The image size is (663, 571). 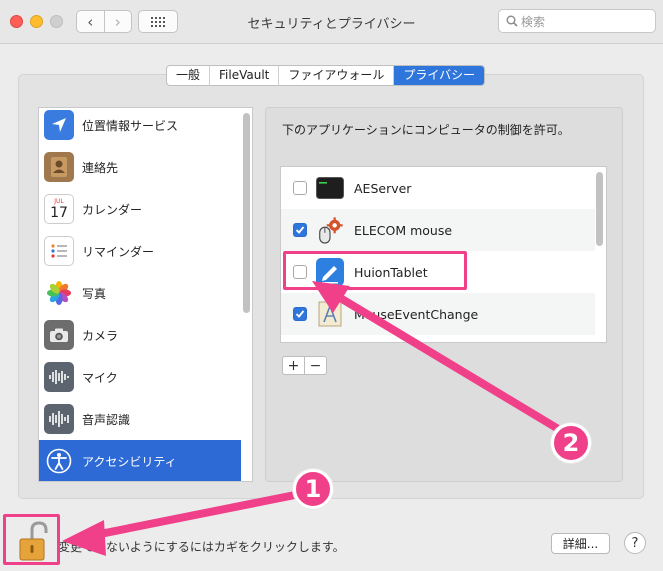 I want to click on category-microphone: マイク, so click(x=140, y=377).